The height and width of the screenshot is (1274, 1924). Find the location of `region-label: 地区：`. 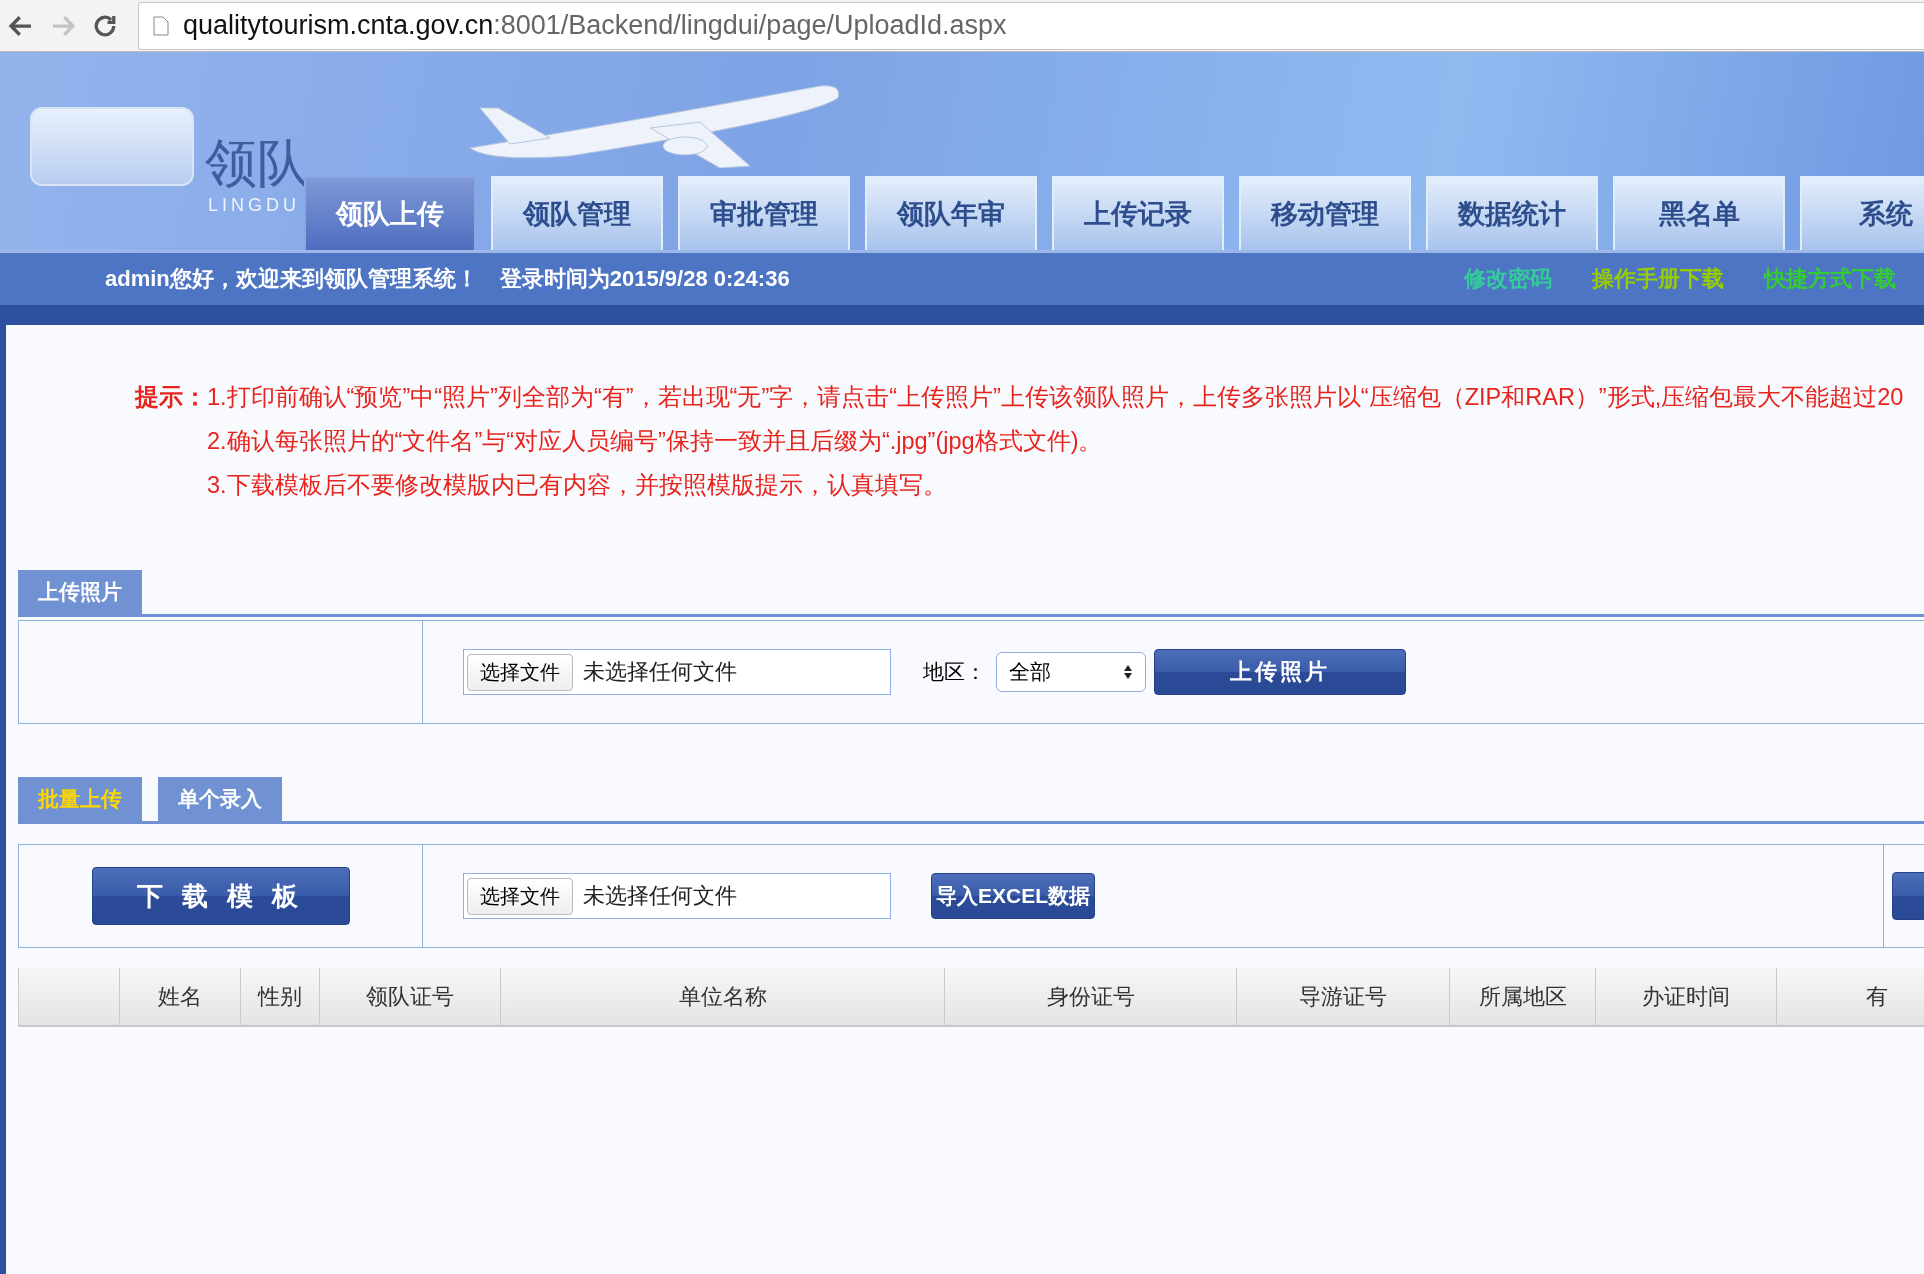

region-label: 地区： is located at coordinates (954, 672).